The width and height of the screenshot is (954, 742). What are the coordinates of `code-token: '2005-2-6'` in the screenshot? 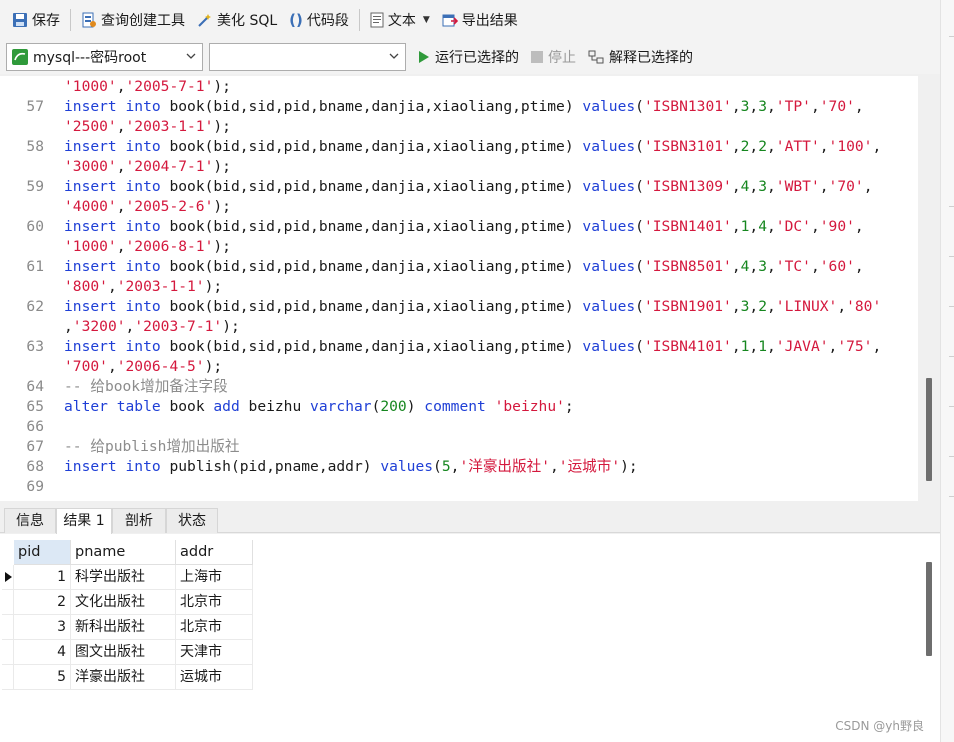 It's located at (169, 206).